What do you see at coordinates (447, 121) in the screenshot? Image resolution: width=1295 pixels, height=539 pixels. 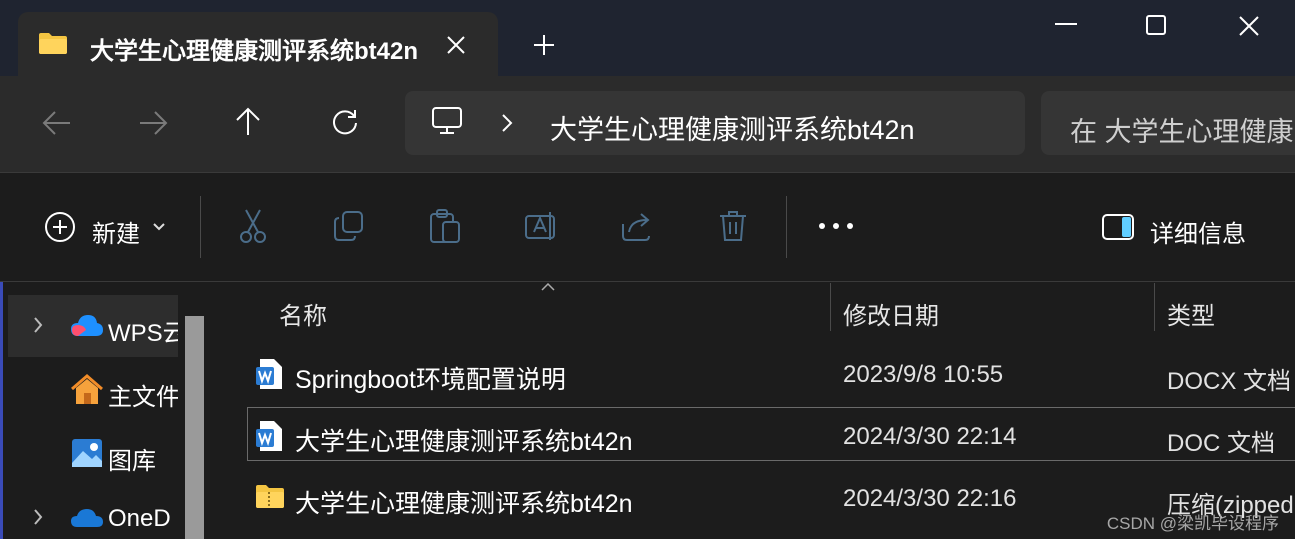 I see `this-pc-icon` at bounding box center [447, 121].